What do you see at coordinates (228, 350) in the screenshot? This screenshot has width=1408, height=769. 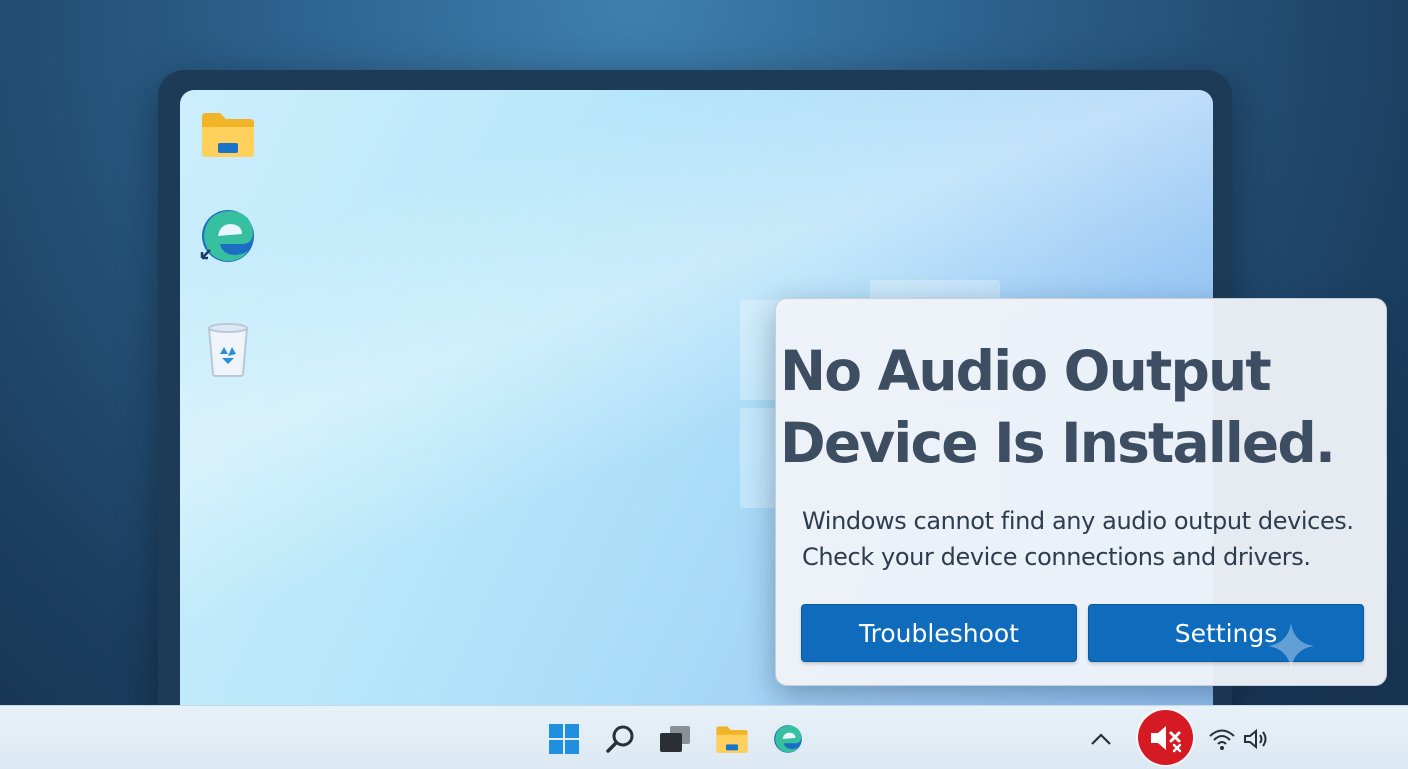 I see `desktop-recycle-bin-icon` at bounding box center [228, 350].